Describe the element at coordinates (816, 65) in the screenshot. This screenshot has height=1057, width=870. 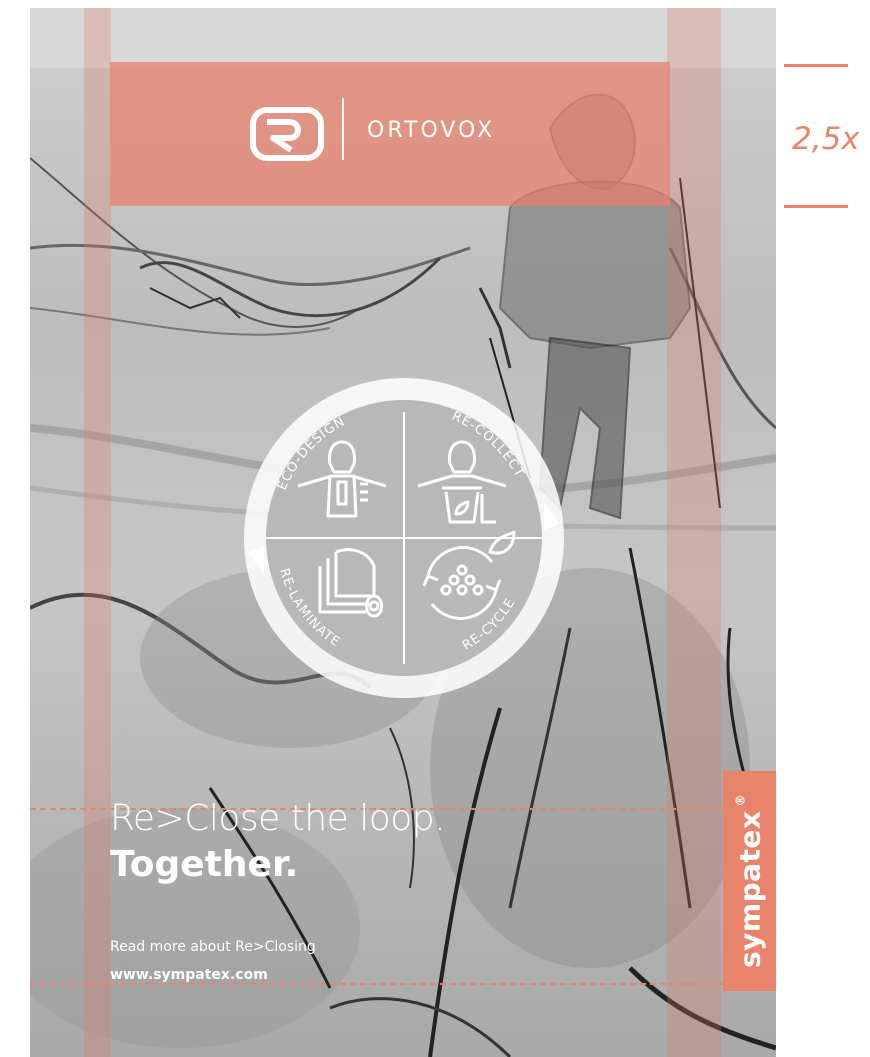
I see `clearance-marker-top` at that location.